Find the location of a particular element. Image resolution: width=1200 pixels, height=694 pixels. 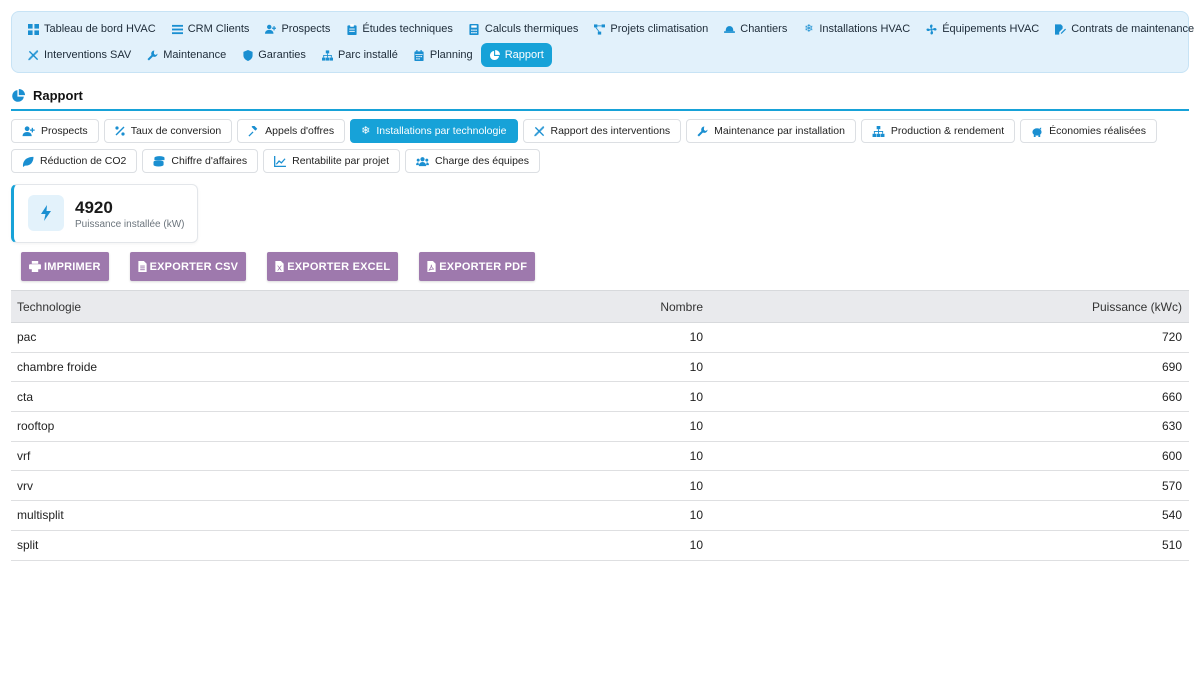

nav-item-rapport: Rapport is located at coordinates (516, 55).